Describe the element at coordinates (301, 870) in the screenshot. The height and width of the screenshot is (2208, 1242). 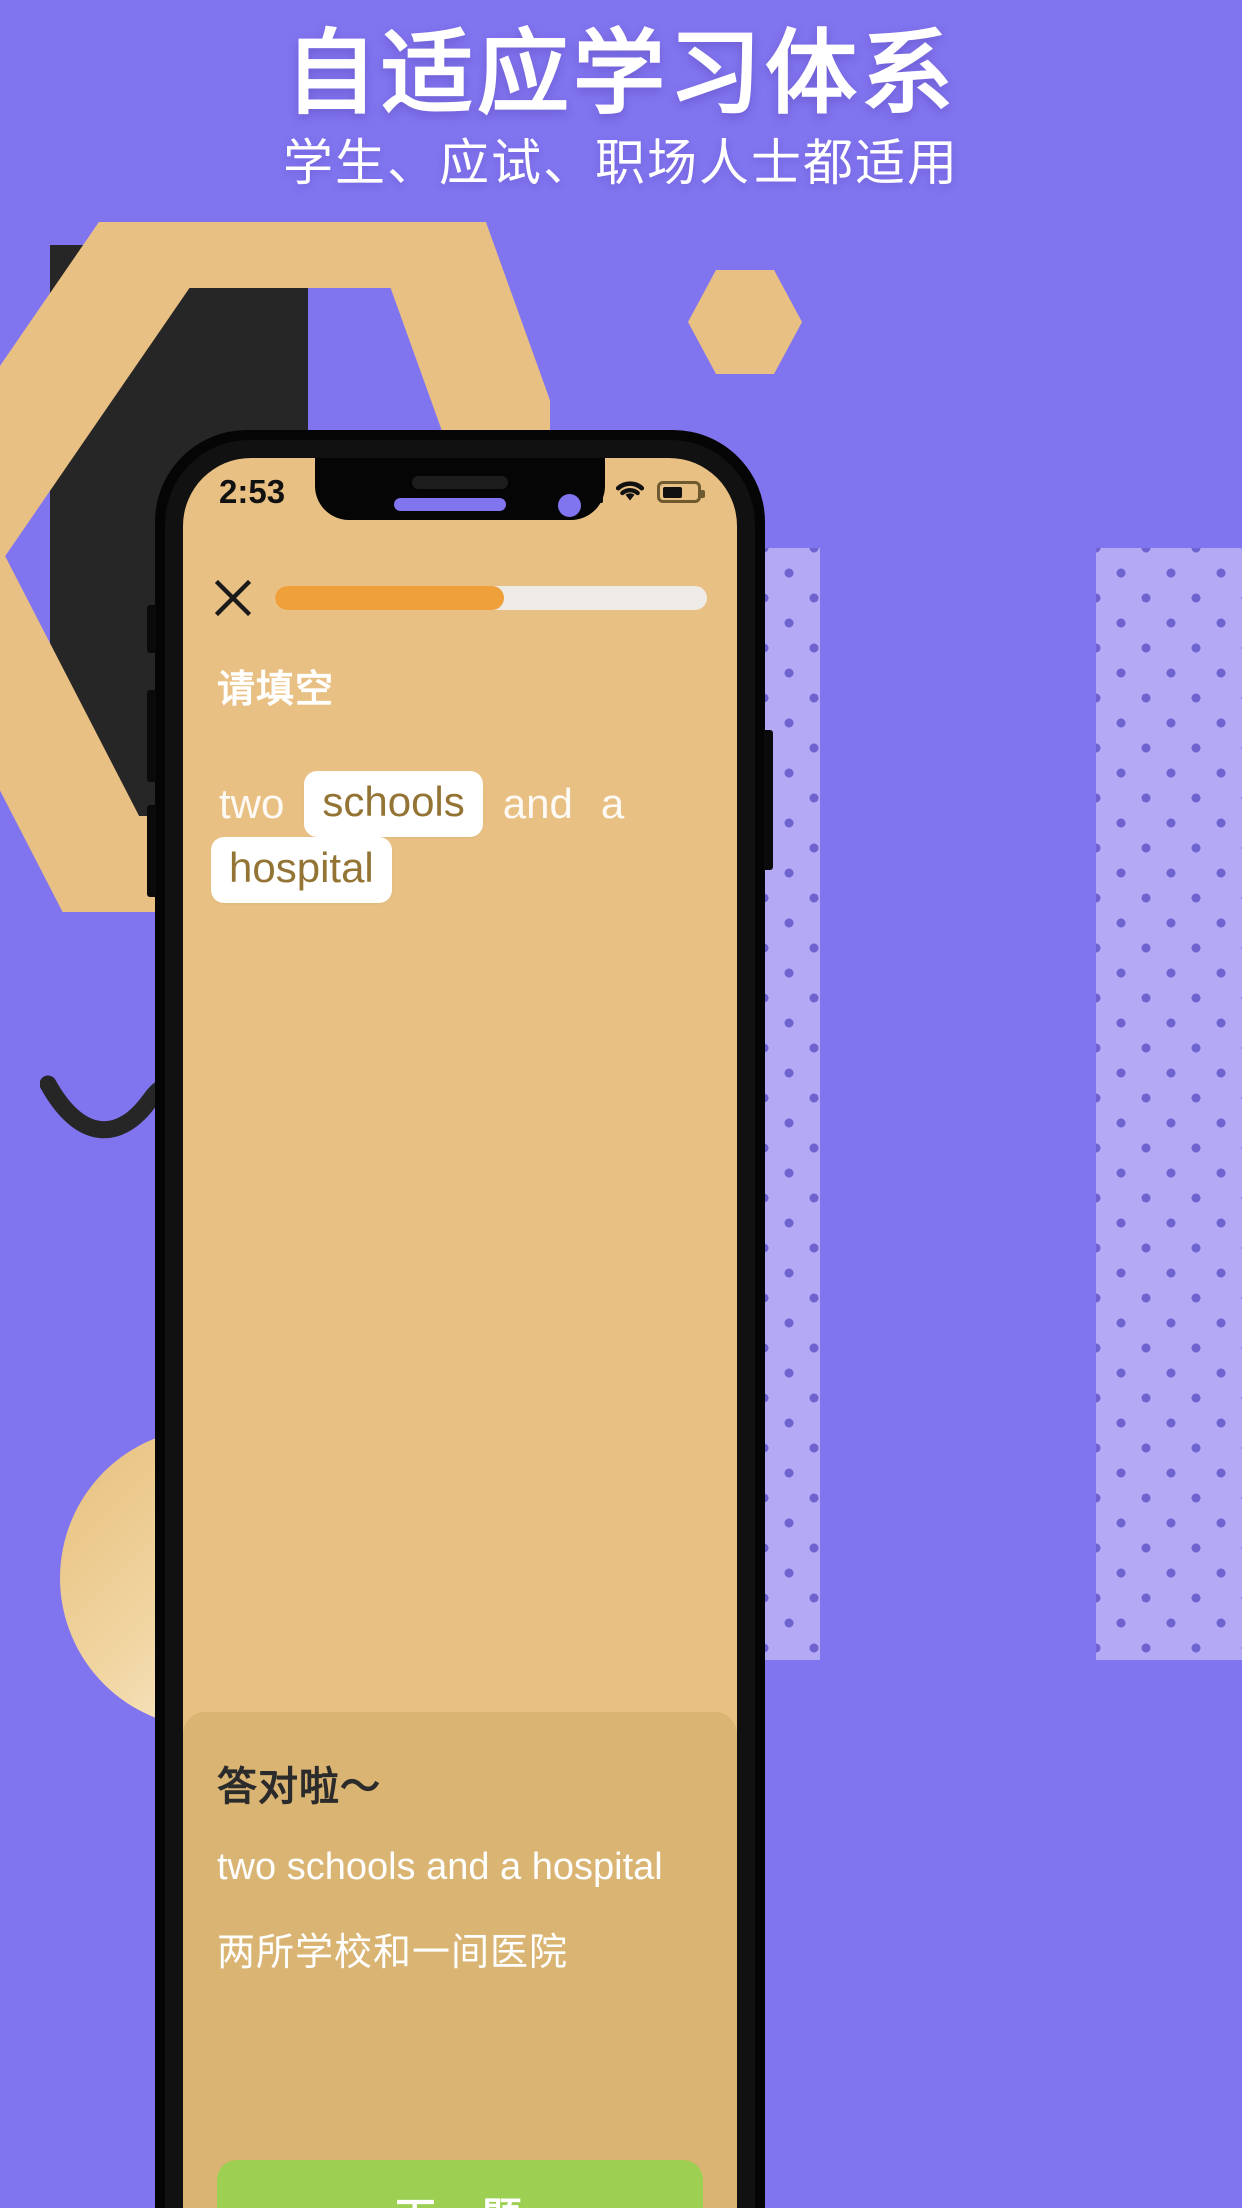
I see `answer-chip-2: hospital` at that location.